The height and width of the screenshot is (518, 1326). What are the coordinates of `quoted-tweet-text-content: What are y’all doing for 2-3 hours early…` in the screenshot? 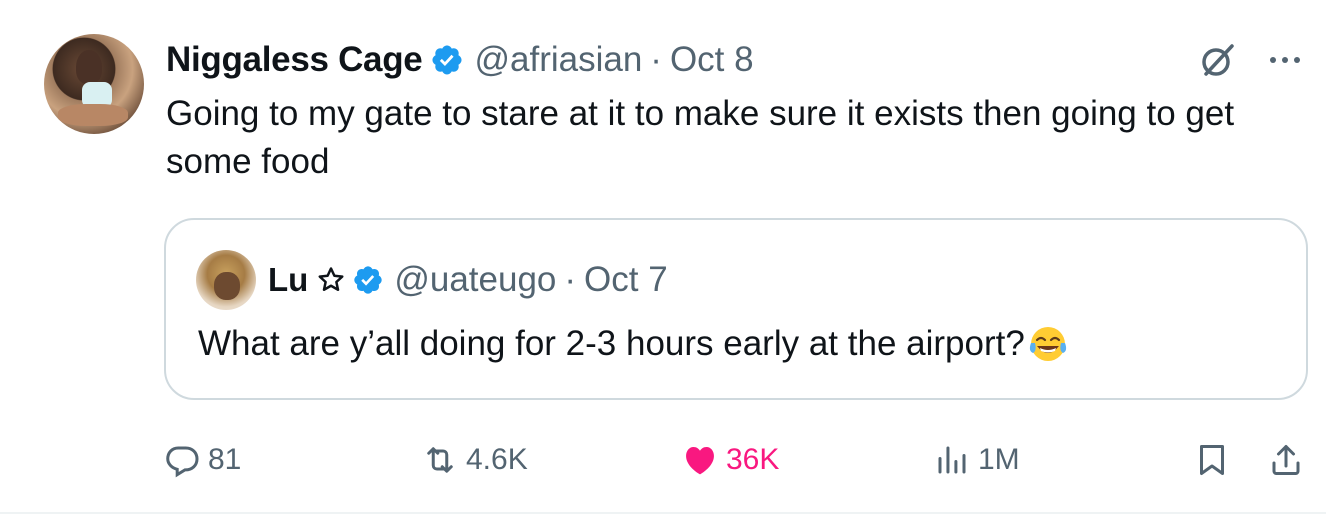 It's located at (611, 343).